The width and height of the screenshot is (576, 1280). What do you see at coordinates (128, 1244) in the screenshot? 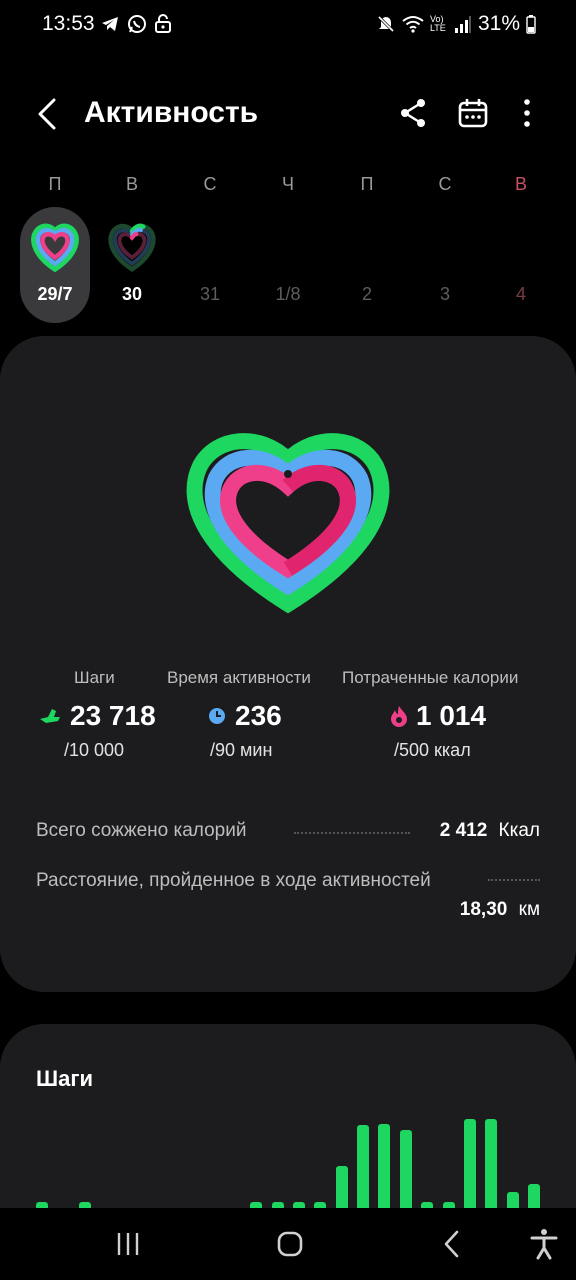
I see `recent-apps-button` at bounding box center [128, 1244].